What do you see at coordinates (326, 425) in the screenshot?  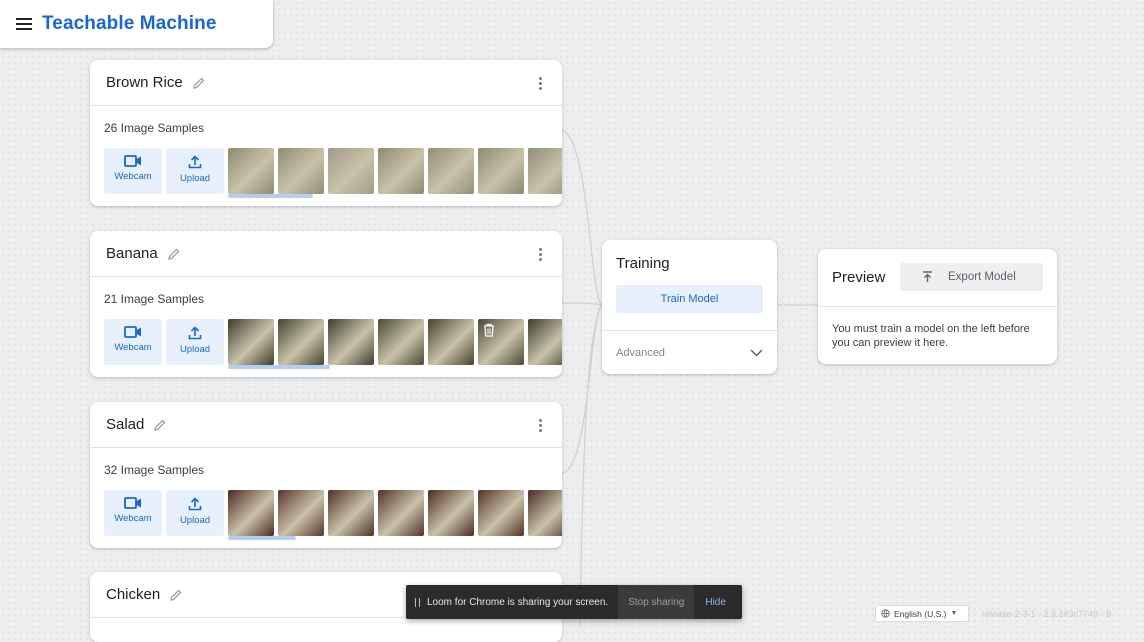 I see `class-header: Salad` at bounding box center [326, 425].